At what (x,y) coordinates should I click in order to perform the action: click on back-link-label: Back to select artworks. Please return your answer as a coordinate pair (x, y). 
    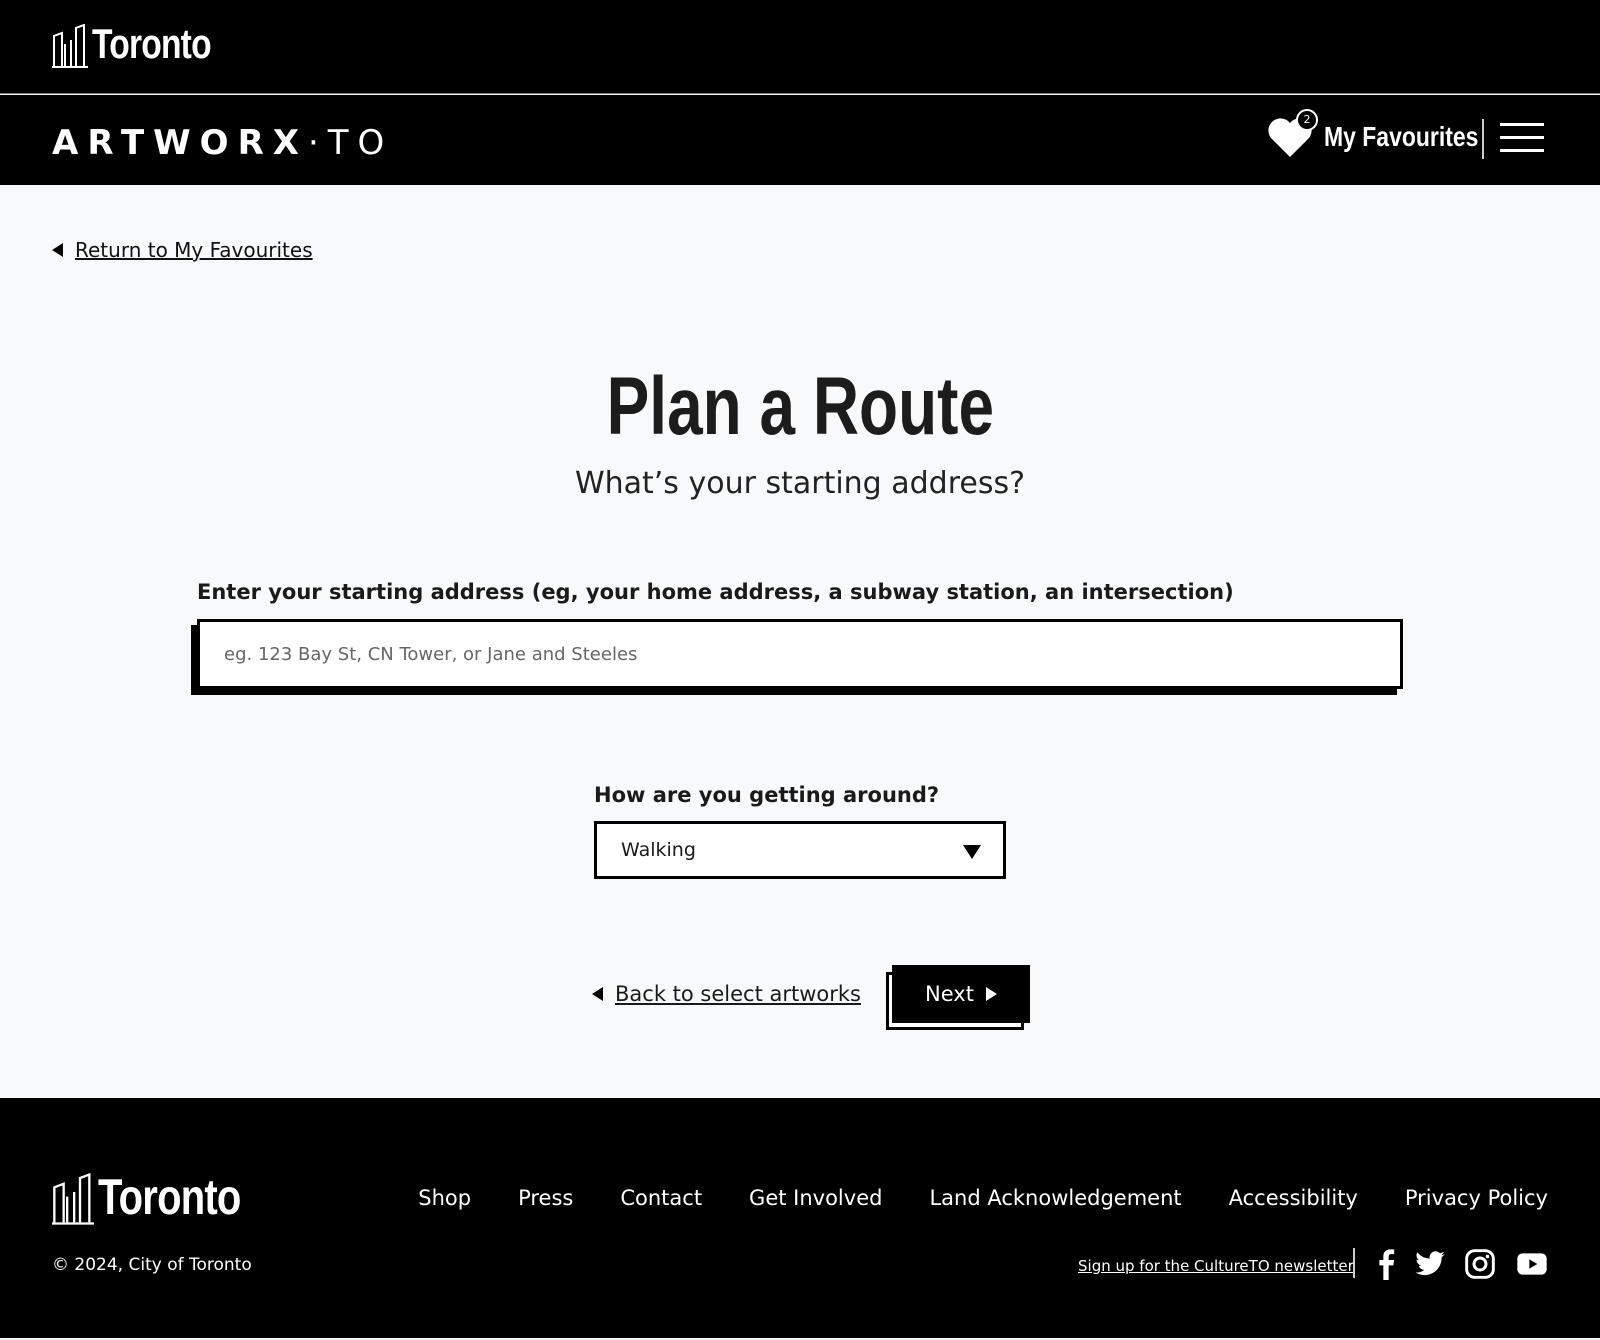
    Looking at the image, I should click on (738, 994).